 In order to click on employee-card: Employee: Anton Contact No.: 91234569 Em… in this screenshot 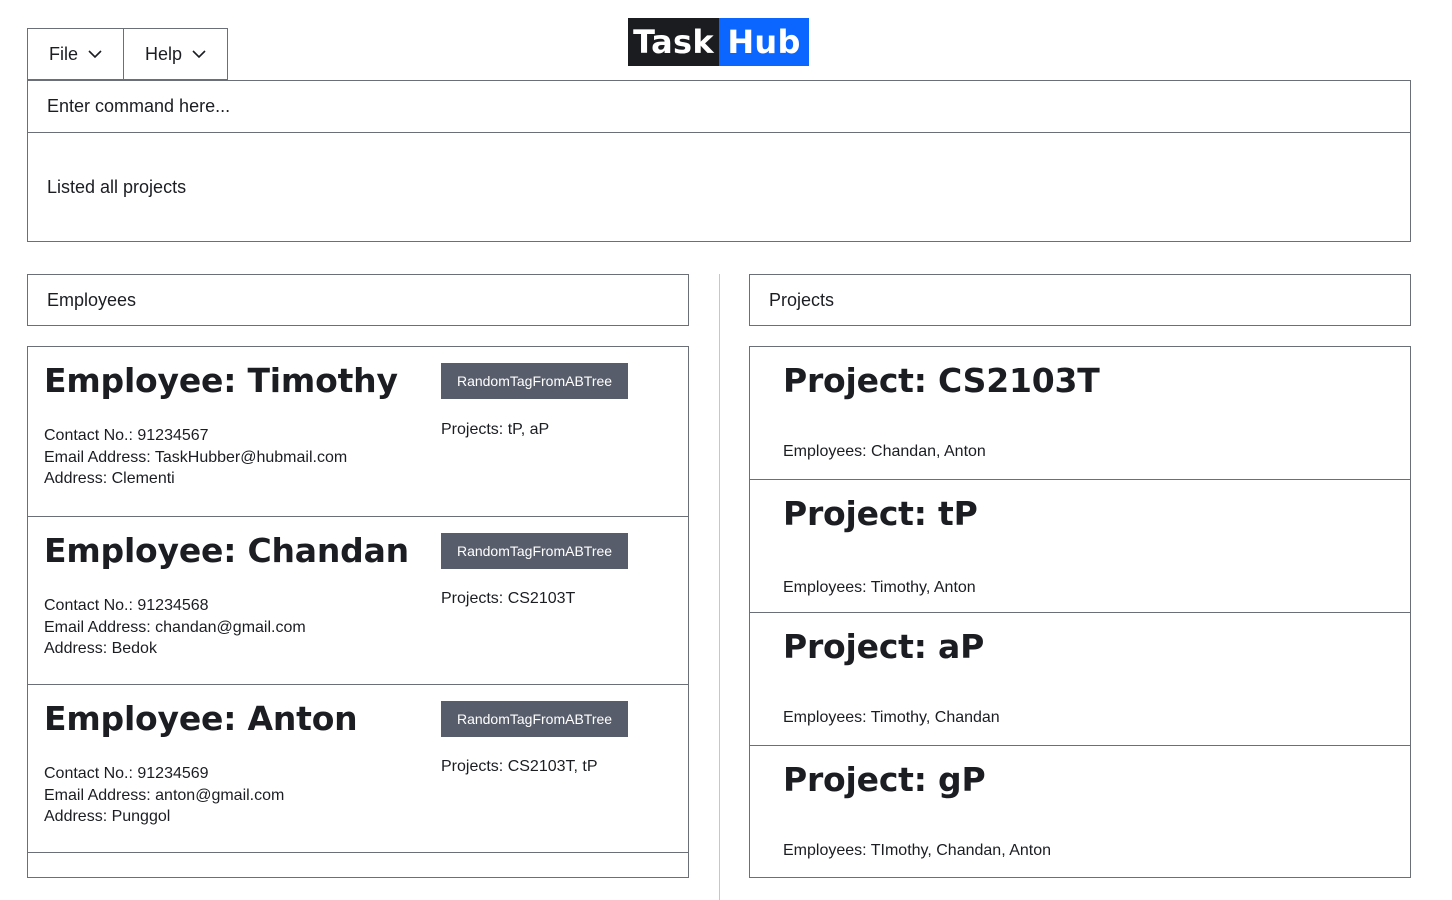, I will do `click(358, 769)`.